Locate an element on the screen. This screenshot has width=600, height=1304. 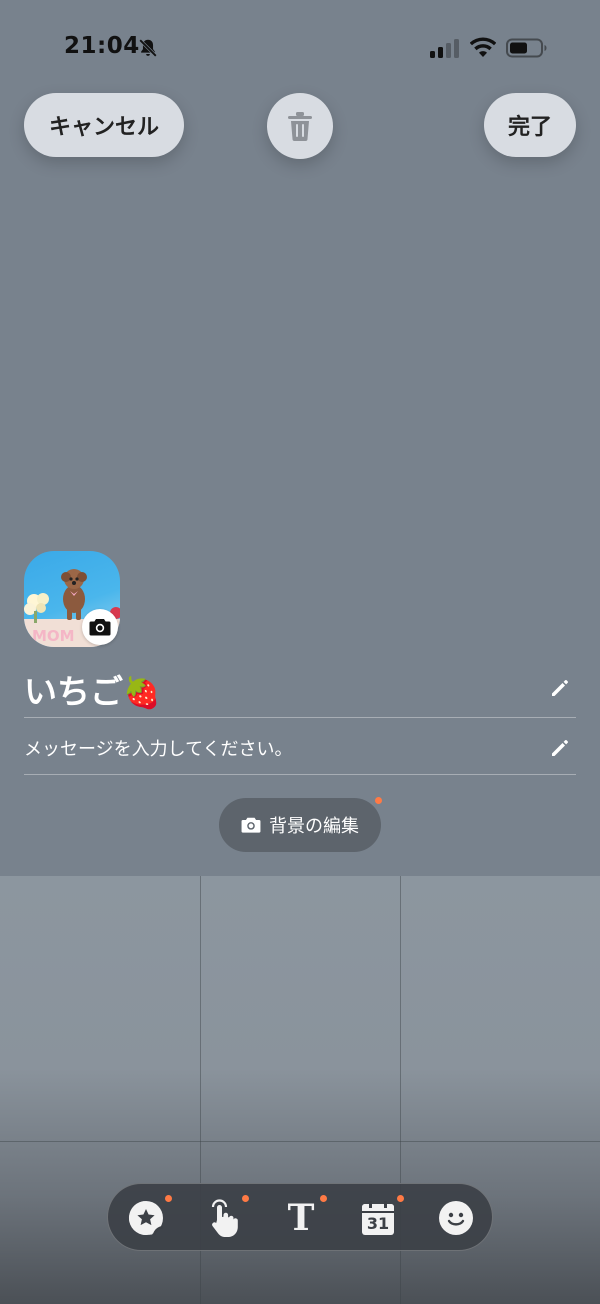
trash-icon is located at coordinates (300, 126).